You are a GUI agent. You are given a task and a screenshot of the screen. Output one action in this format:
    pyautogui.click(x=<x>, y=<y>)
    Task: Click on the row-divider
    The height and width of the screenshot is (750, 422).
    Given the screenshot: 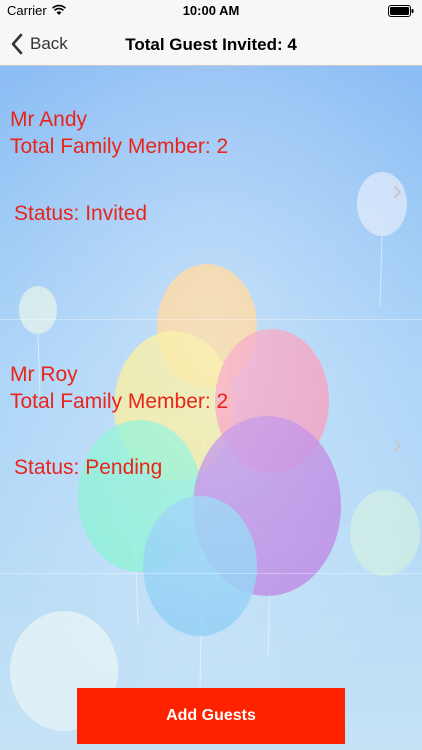 What is the action you would take?
    pyautogui.click(x=211, y=573)
    